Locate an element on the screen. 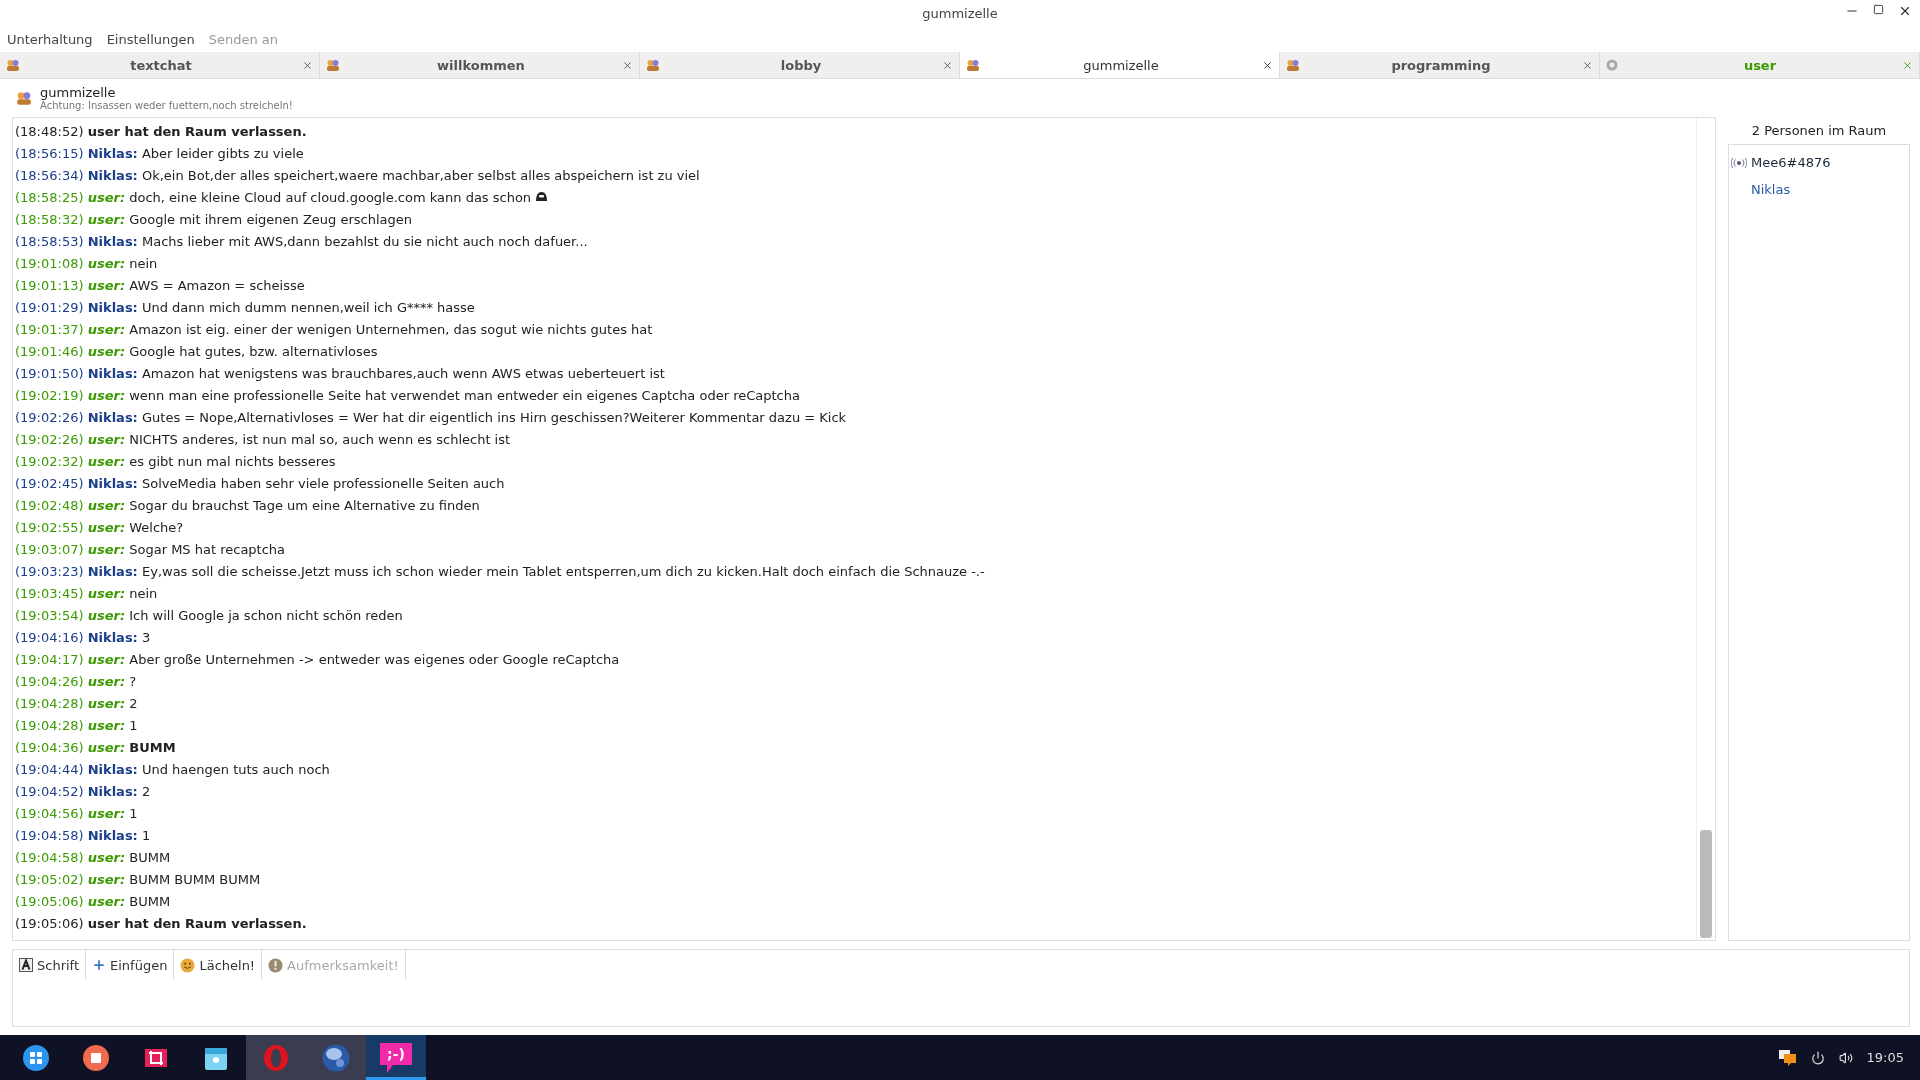 Image resolution: width=1920 pixels, height=1080 pixels. message-text: Amazon ist eig. einer der wenigen Unternehmen, das sogut wie nichts gutes hat is located at coordinates (391, 329).